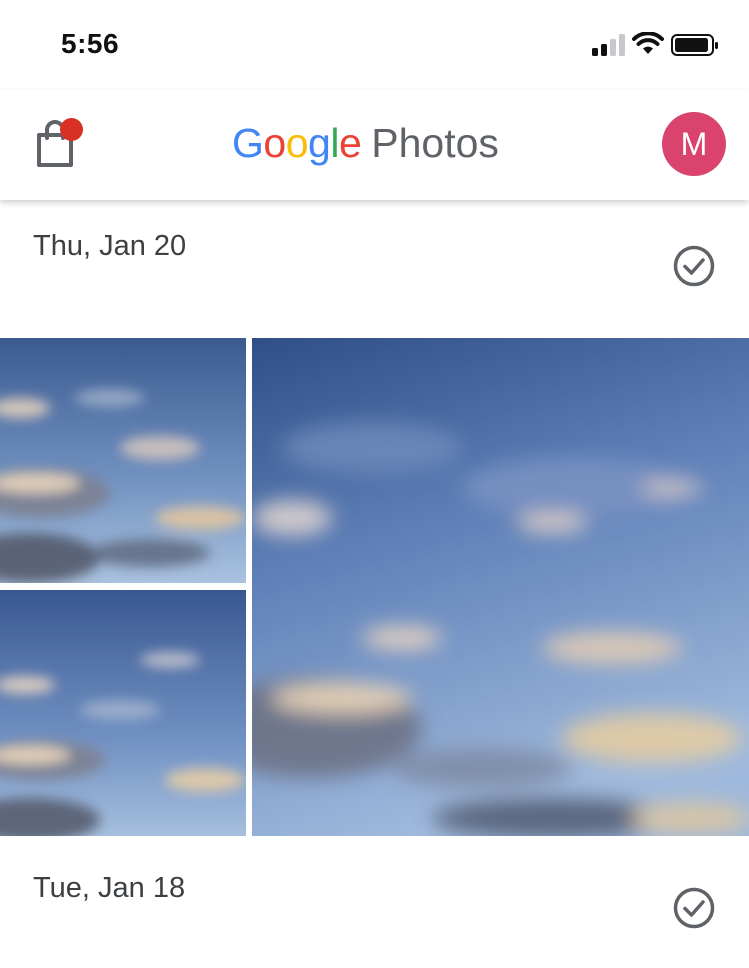 The width and height of the screenshot is (749, 968). What do you see at coordinates (374, 45) in the screenshot?
I see `status-bar: 5:56` at bounding box center [374, 45].